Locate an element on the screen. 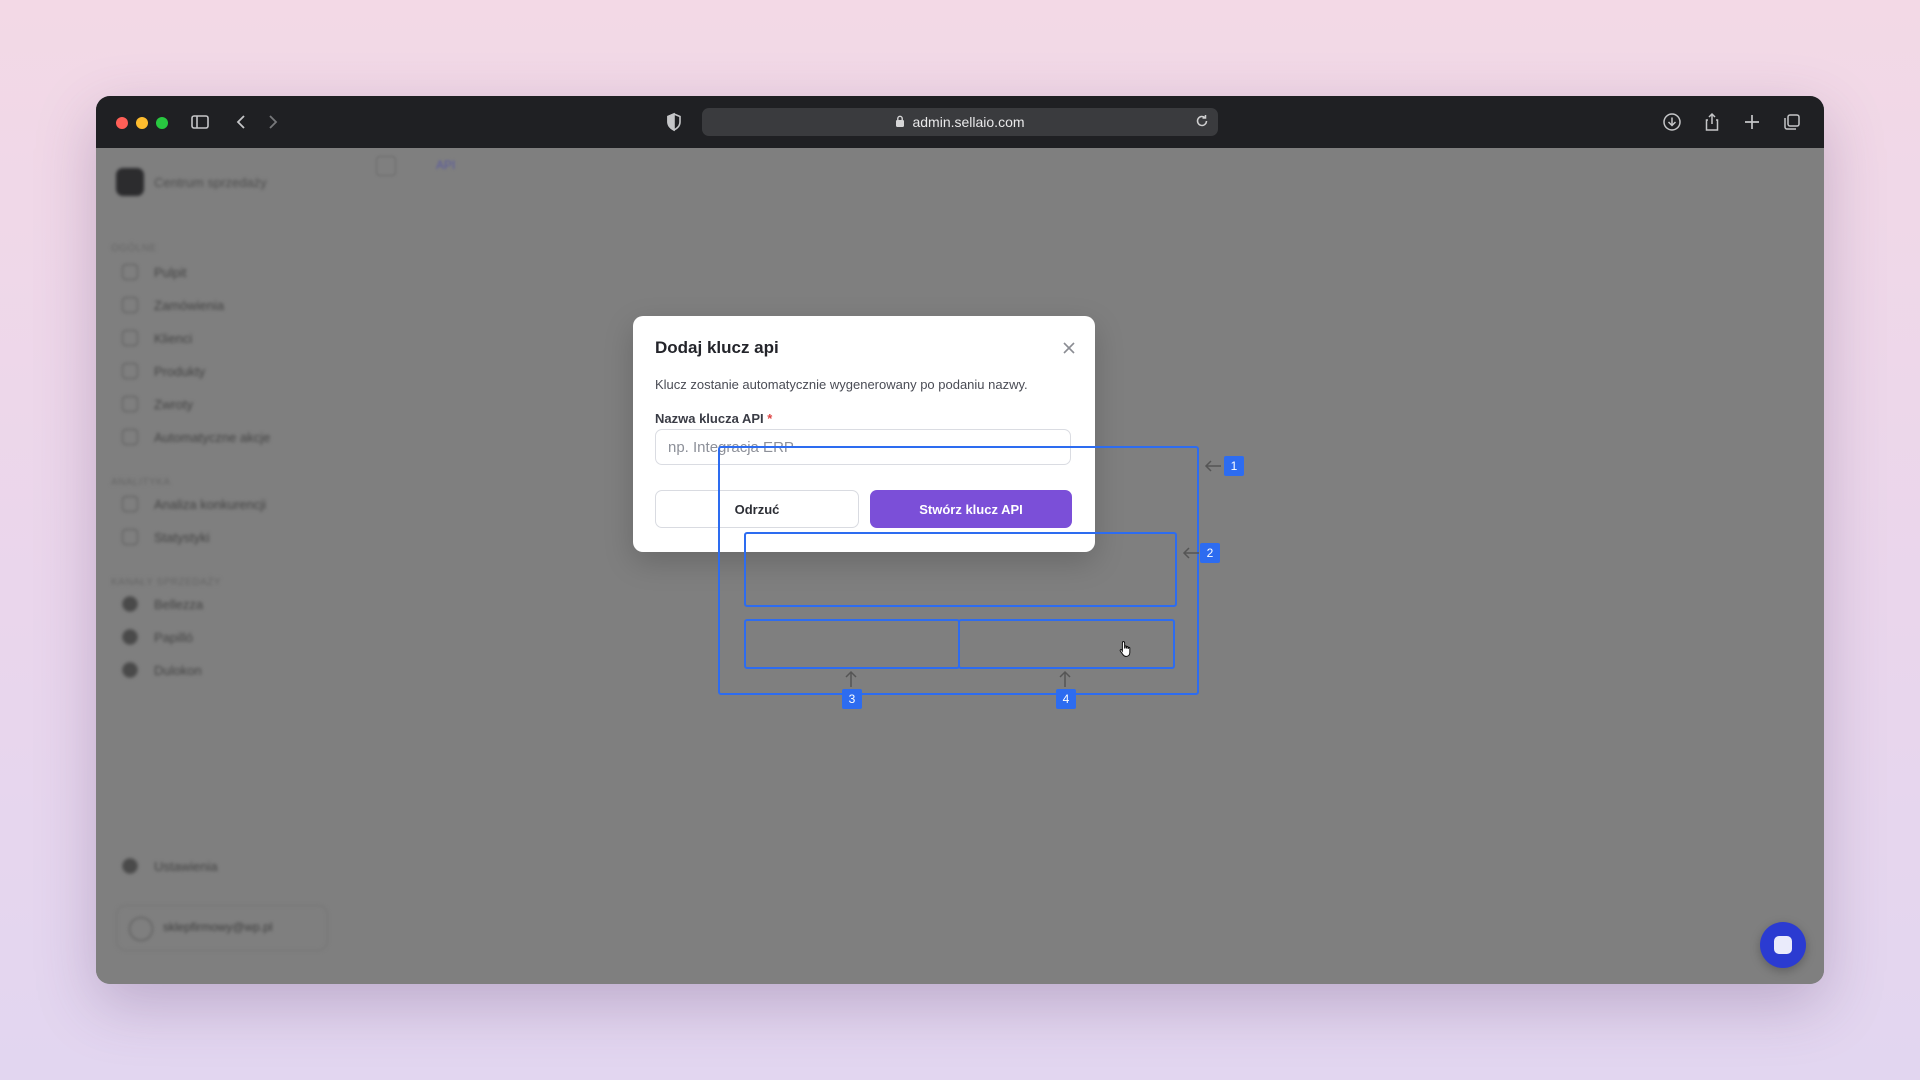 The image size is (1920, 1080). close-window-button is located at coordinates (122, 123).